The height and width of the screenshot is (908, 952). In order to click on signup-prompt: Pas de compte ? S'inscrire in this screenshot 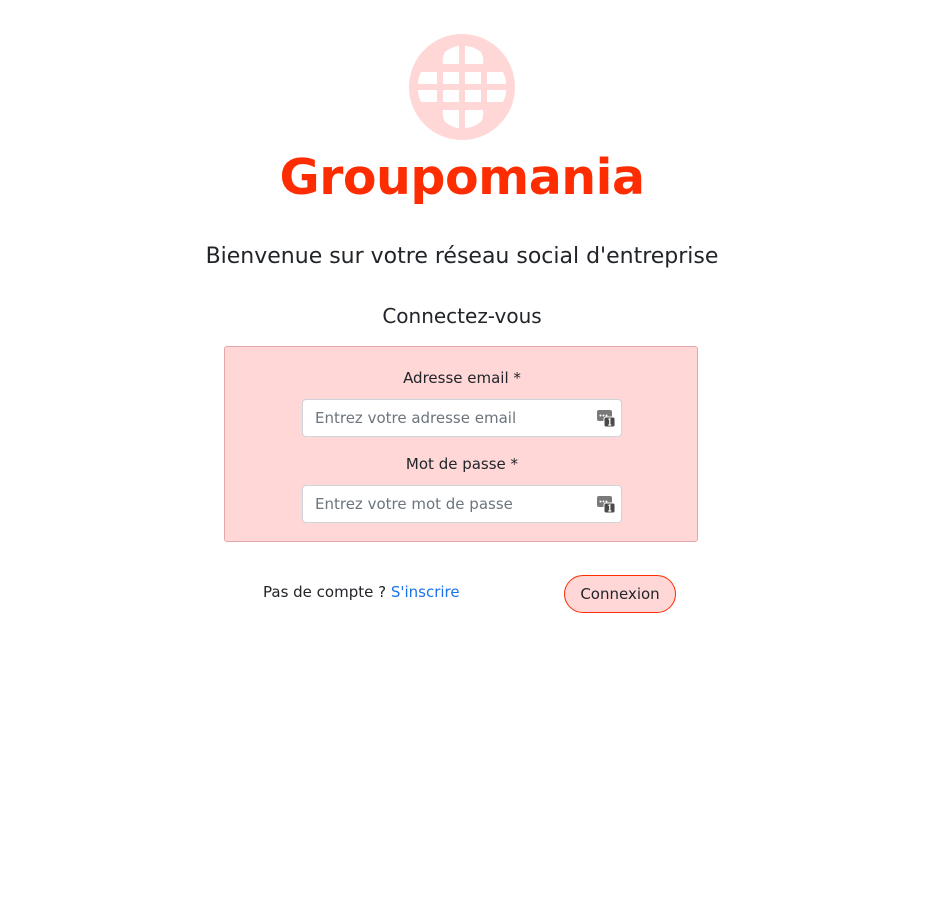, I will do `click(361, 592)`.